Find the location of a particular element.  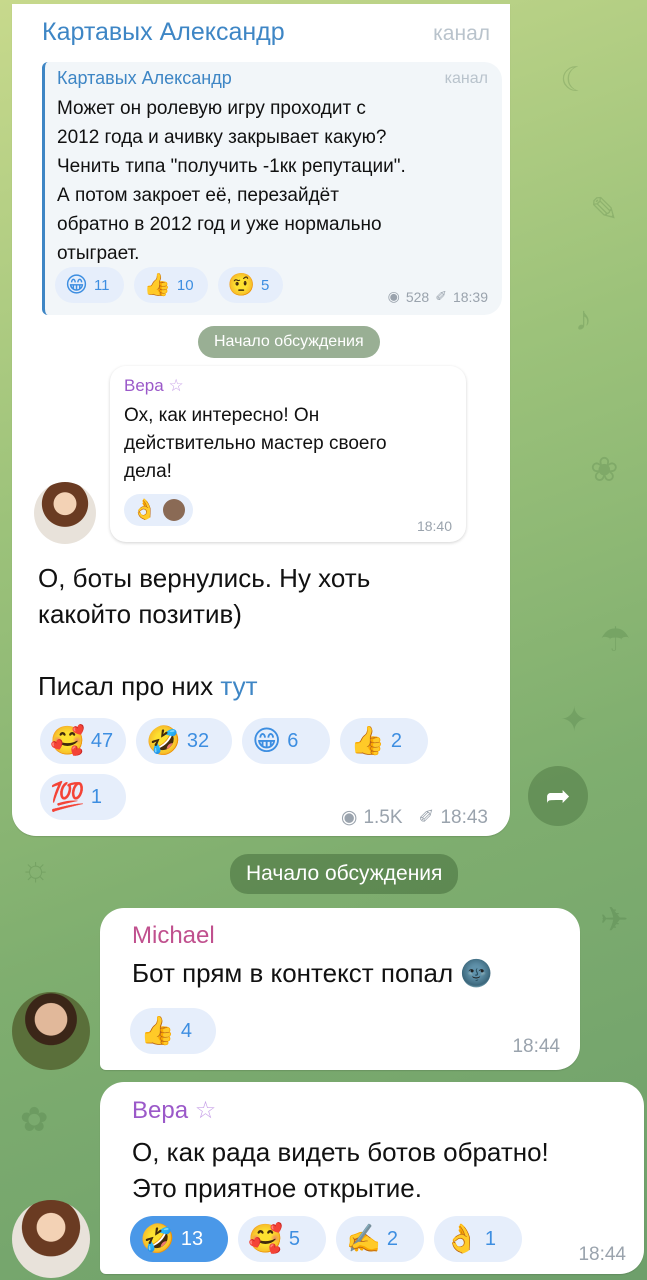

quoted-views: 528 is located at coordinates (417, 296).